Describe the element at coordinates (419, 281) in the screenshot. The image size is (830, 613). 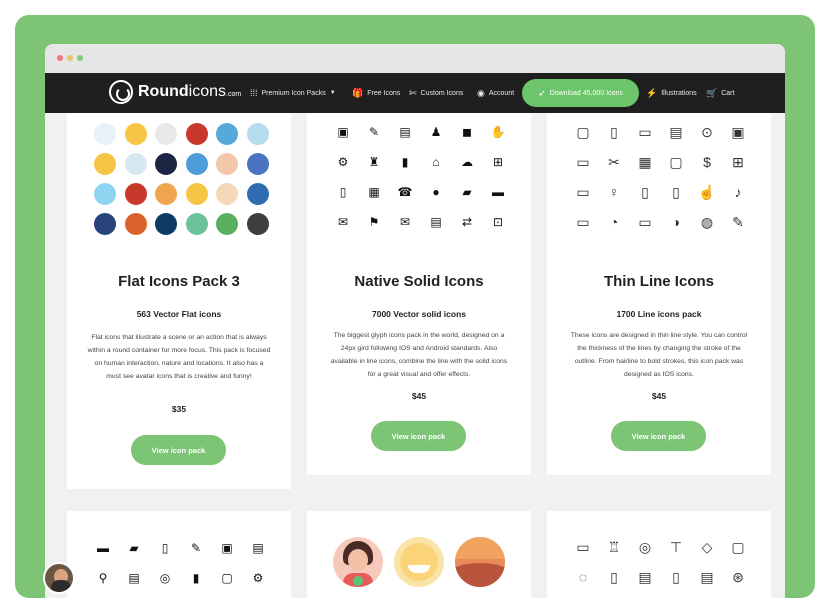
I see `card-title: Native Solid Icons` at that location.